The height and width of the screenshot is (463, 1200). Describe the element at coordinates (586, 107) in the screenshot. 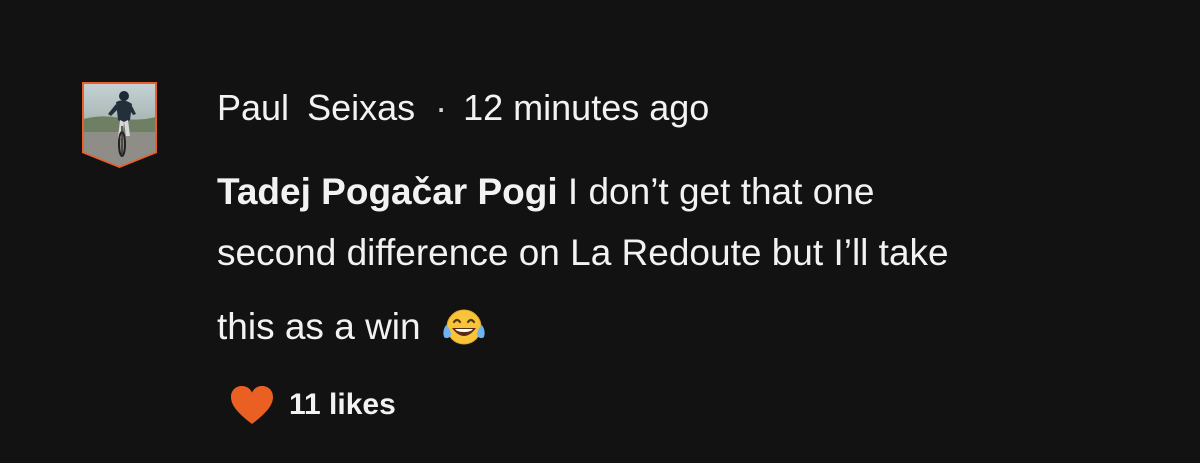

I see `comment-timestamp: 12 minutes ago` at that location.